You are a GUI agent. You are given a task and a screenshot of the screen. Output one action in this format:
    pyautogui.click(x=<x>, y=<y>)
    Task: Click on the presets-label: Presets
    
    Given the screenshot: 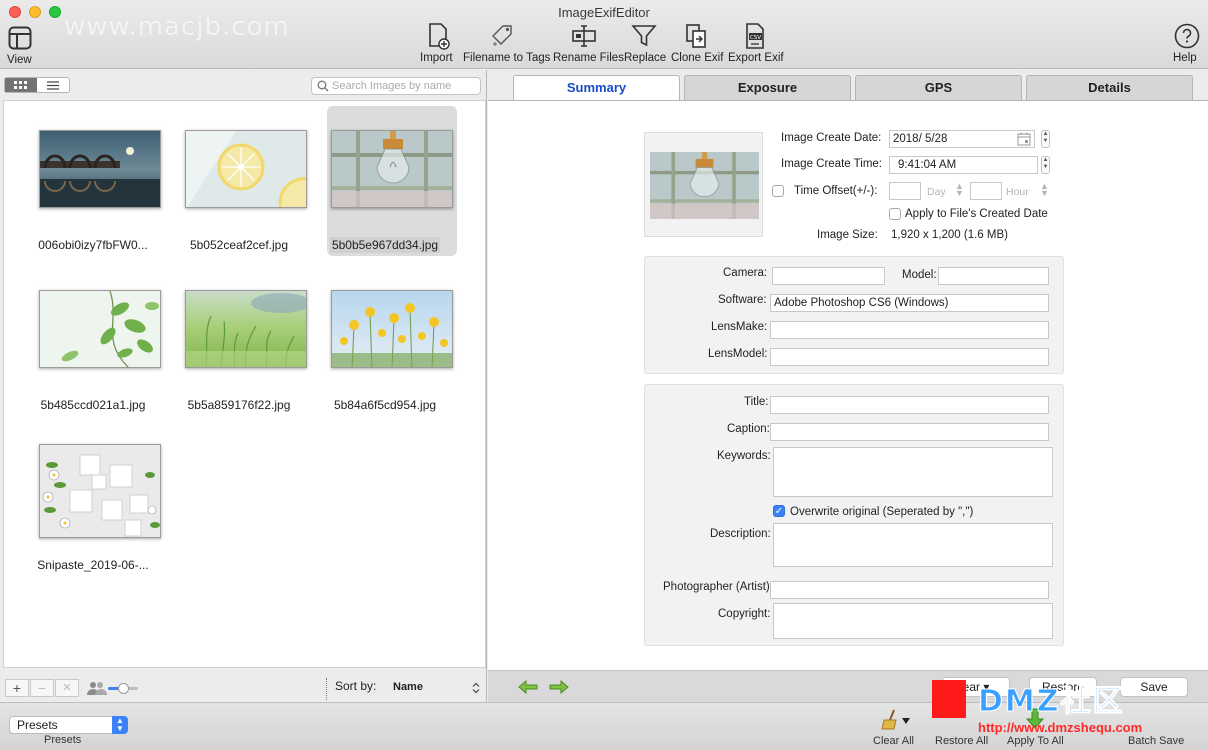 What is the action you would take?
    pyautogui.click(x=63, y=740)
    